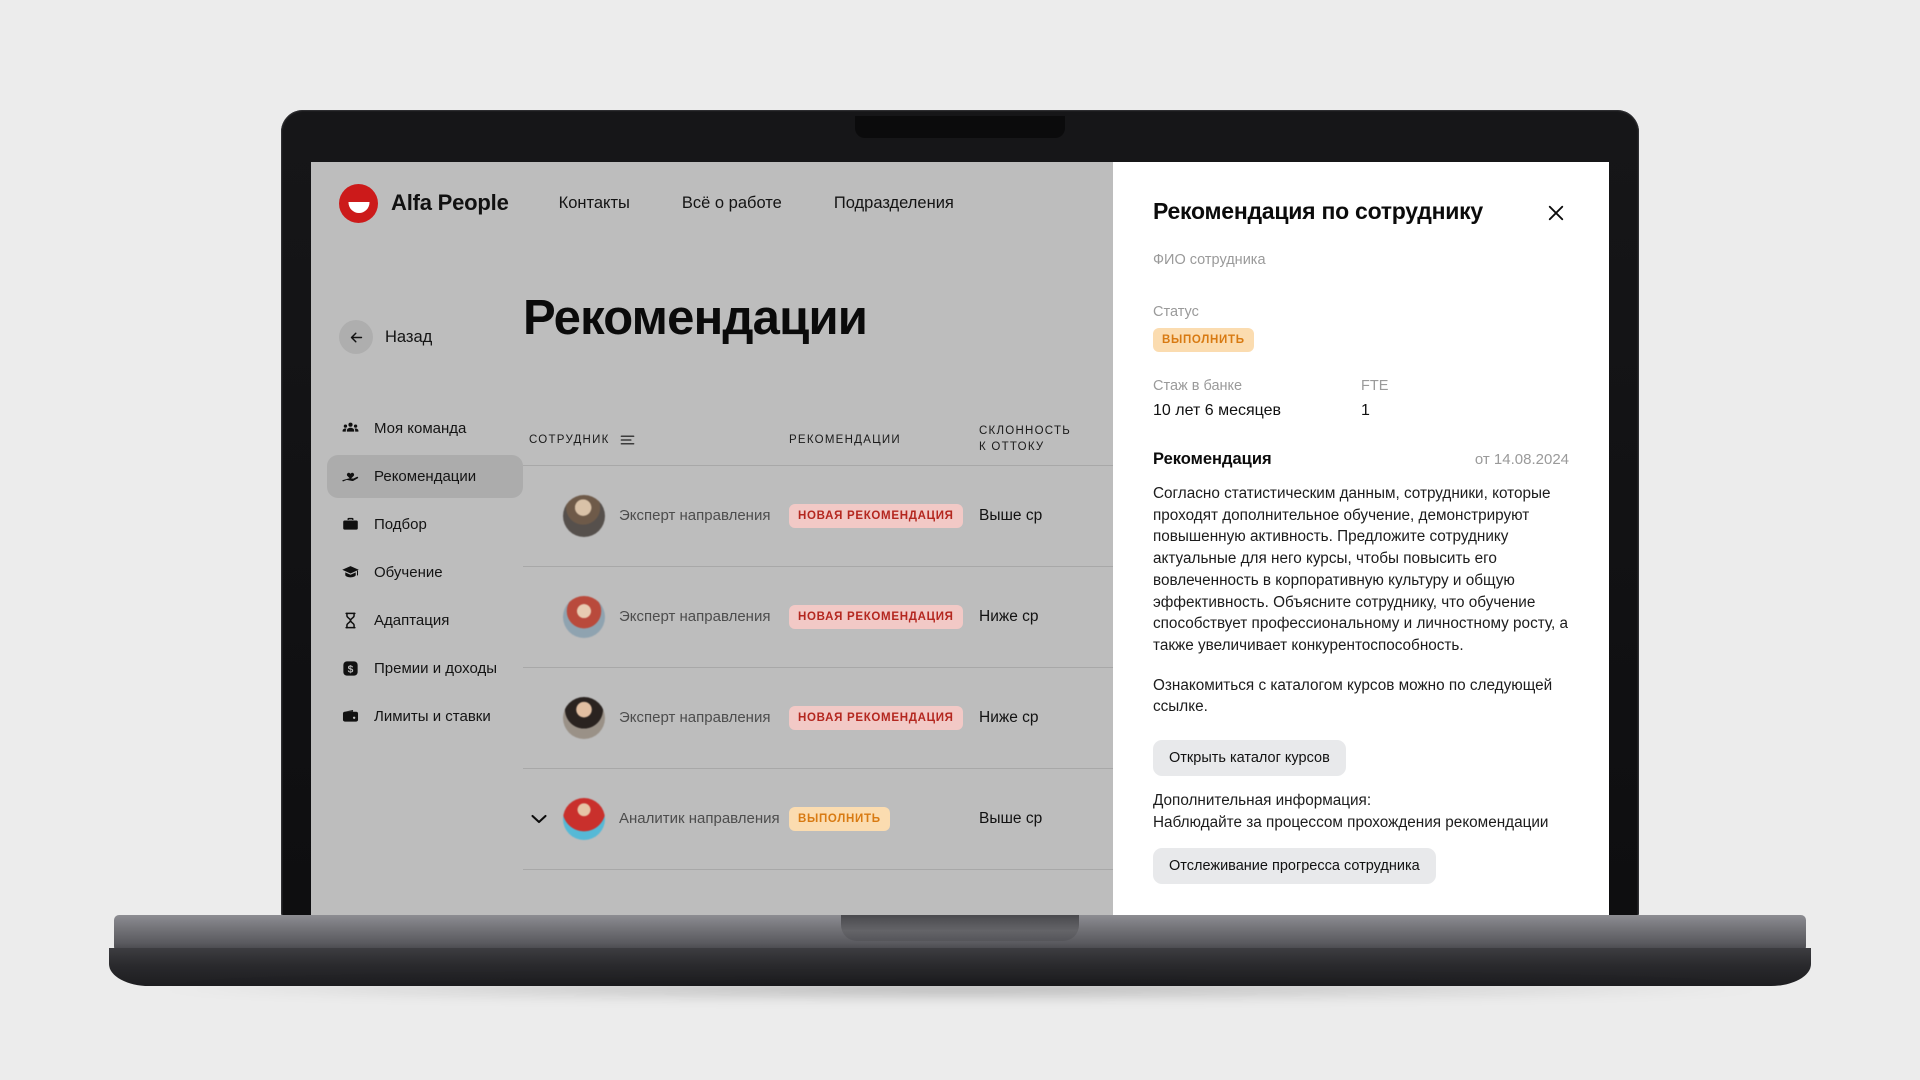  I want to click on fte-value: 1, so click(1365, 410).